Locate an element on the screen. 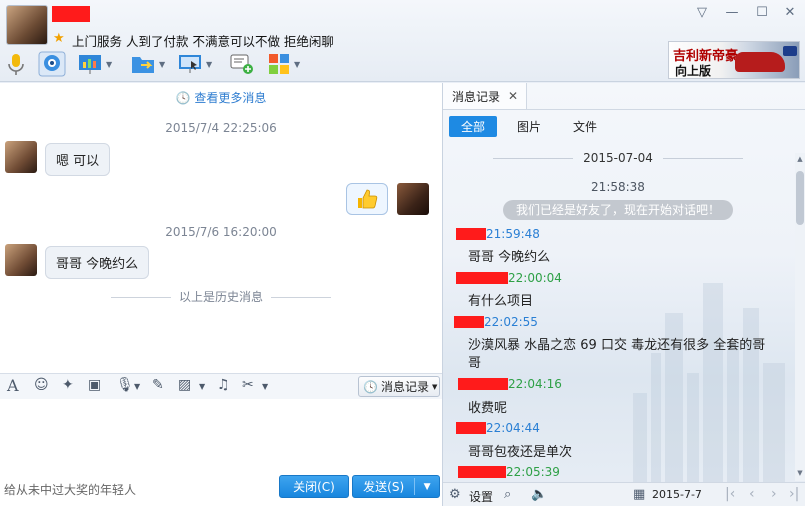  filter-files: 文件 is located at coordinates (585, 126).